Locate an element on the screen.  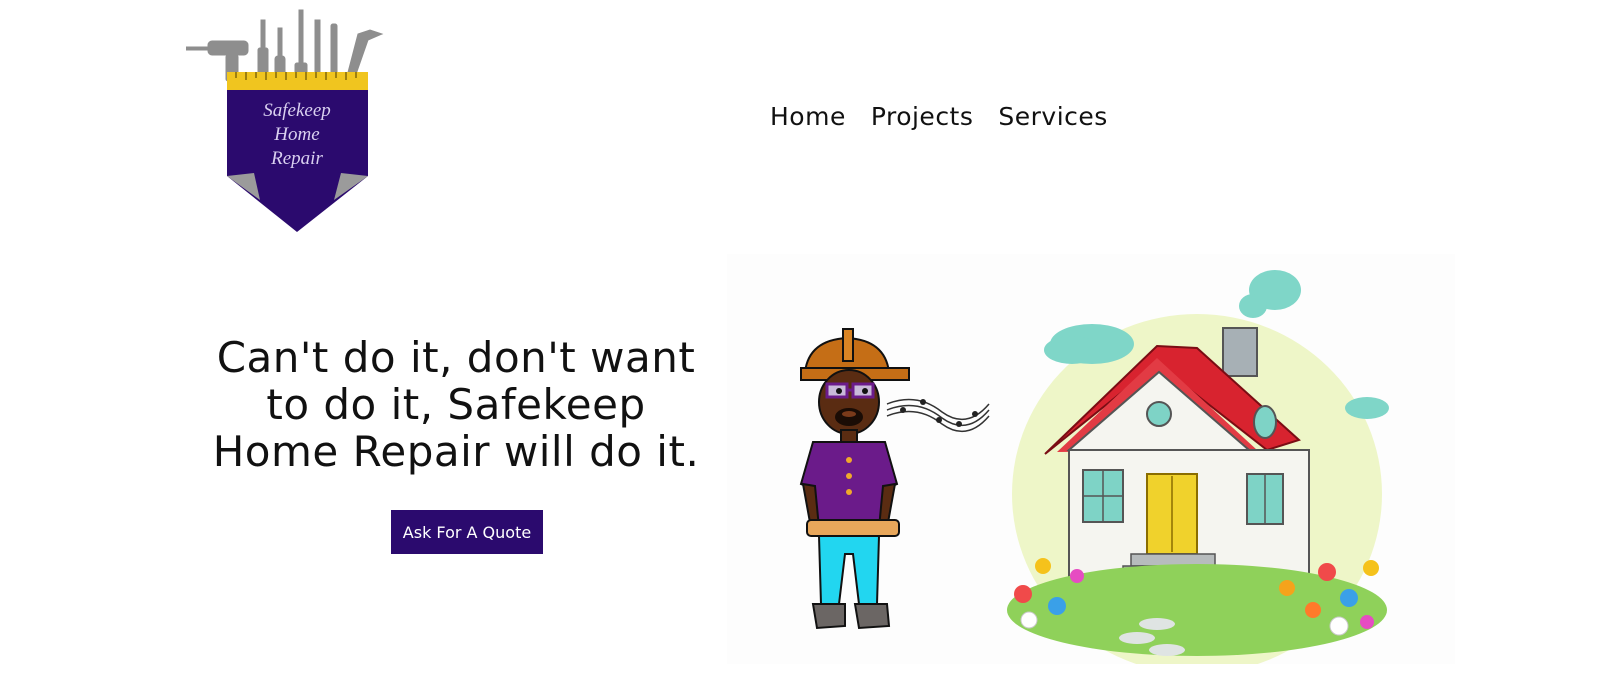
nav-services-link: Services is located at coordinates (1052, 116).